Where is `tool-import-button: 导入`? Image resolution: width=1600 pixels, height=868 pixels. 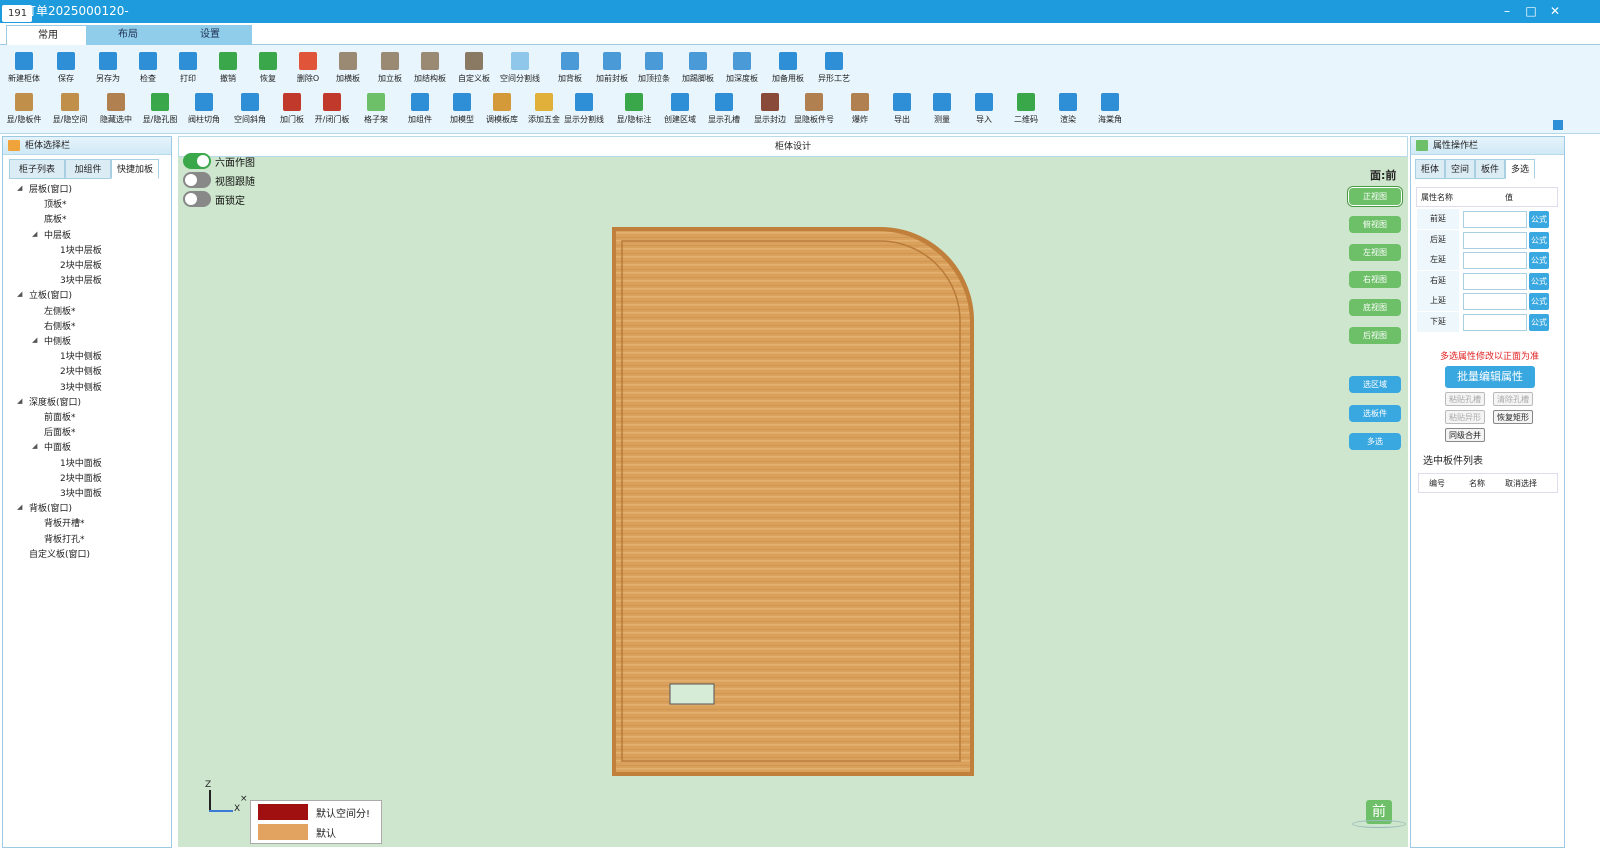
tool-import-button: 导入 is located at coordinates (984, 111).